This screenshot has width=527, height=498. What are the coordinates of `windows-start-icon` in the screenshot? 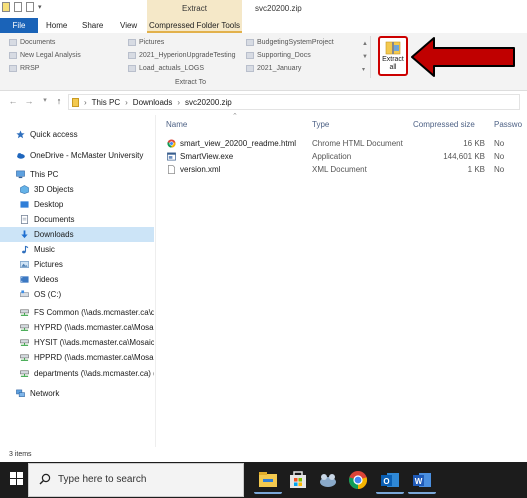 It's located at (17, 479).